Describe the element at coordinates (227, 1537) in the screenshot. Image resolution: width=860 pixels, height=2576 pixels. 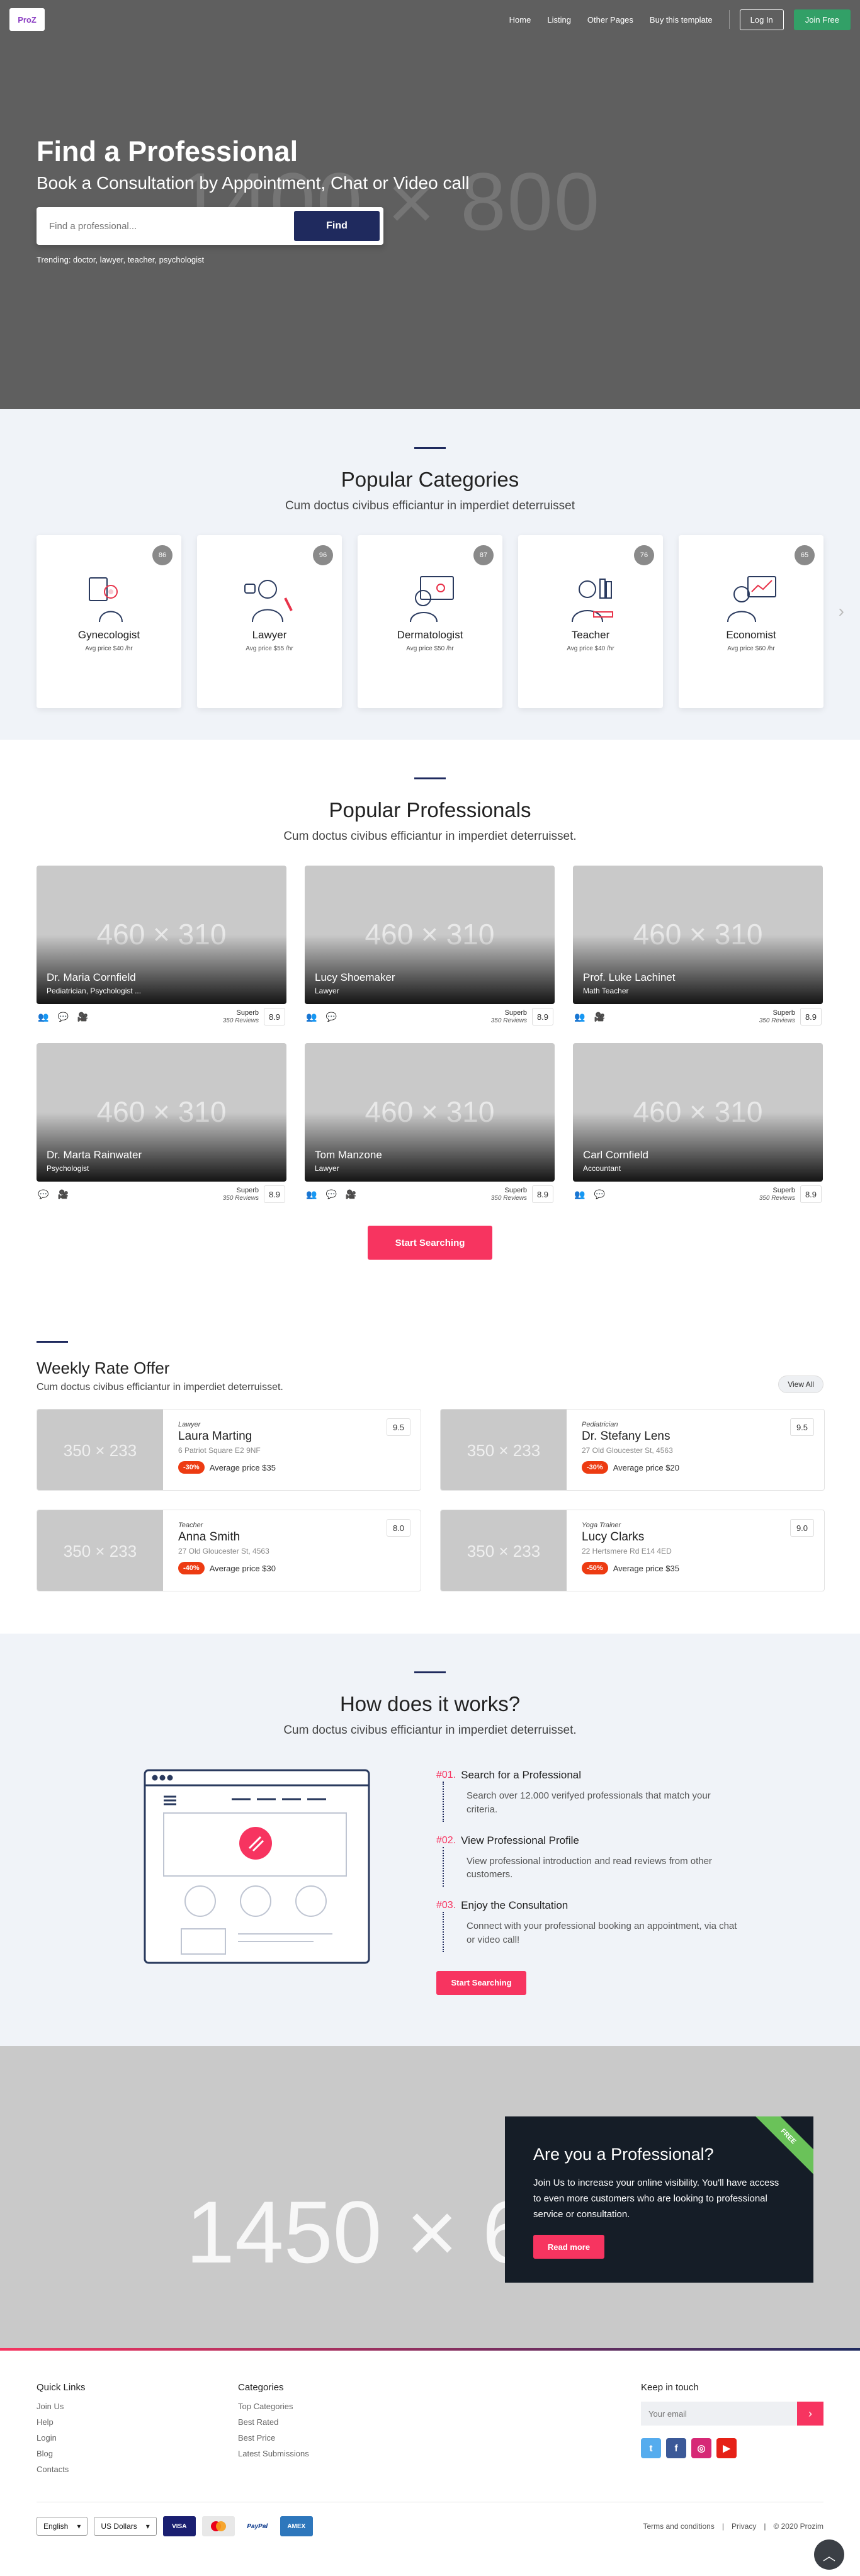
I see `offer-name: Anna Smith` at that location.